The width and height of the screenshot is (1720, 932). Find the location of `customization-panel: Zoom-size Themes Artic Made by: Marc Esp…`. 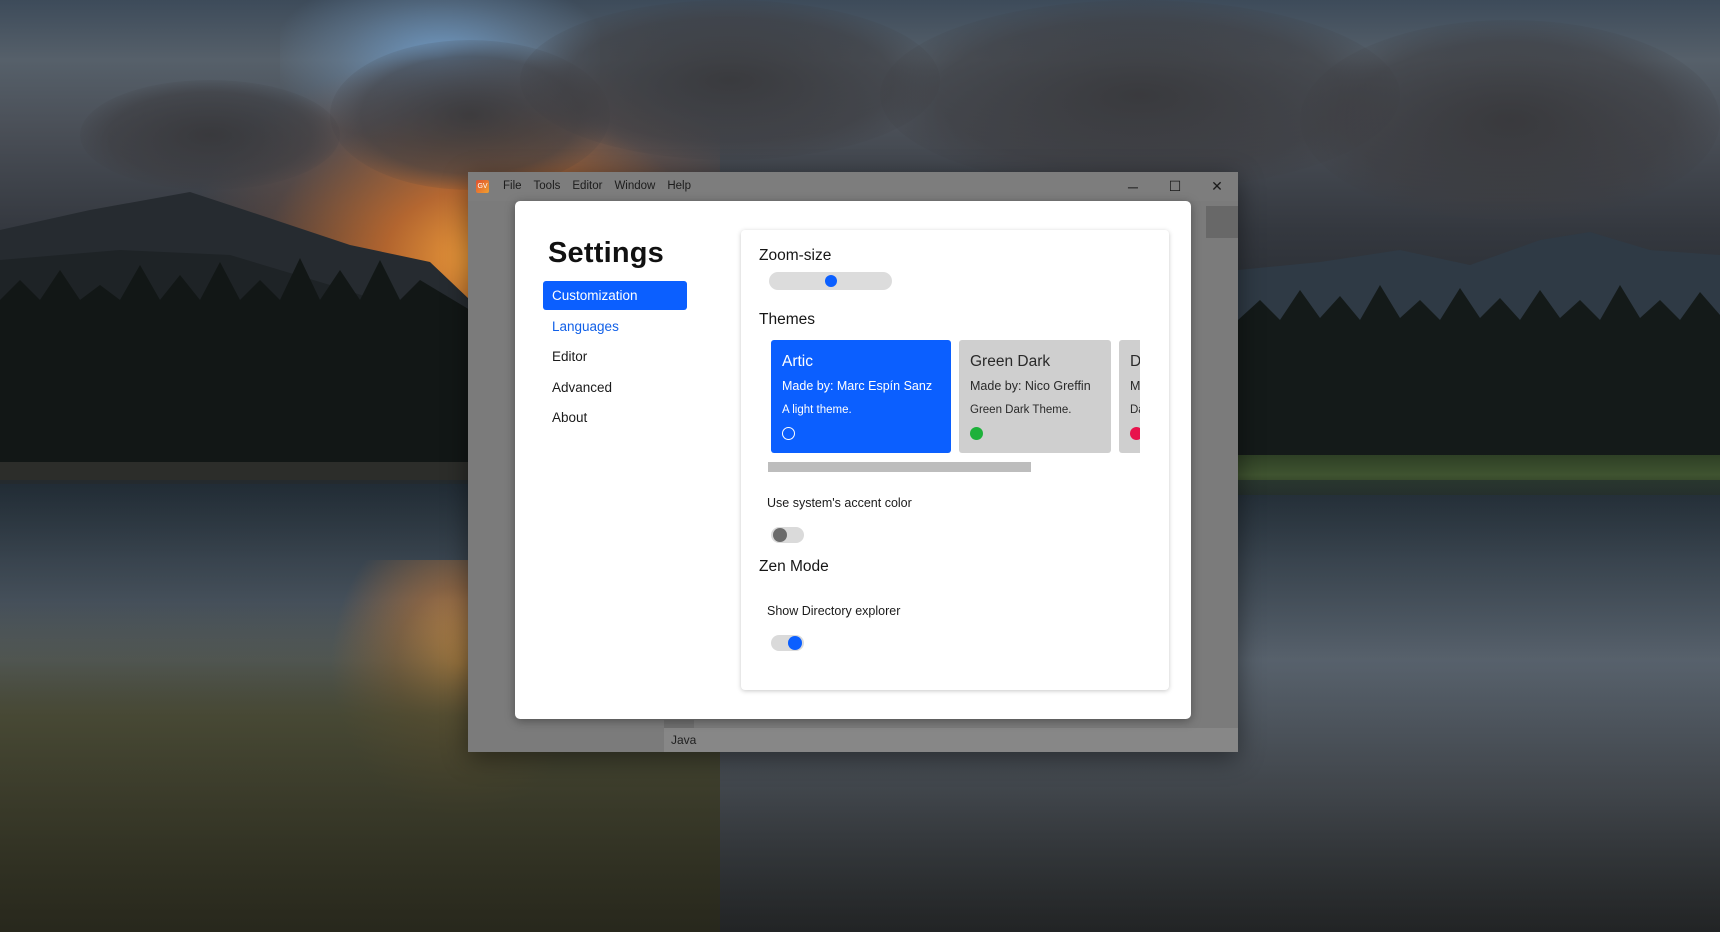

customization-panel: Zoom-size Themes Artic Made by: Marc Esp… is located at coordinates (955, 460).